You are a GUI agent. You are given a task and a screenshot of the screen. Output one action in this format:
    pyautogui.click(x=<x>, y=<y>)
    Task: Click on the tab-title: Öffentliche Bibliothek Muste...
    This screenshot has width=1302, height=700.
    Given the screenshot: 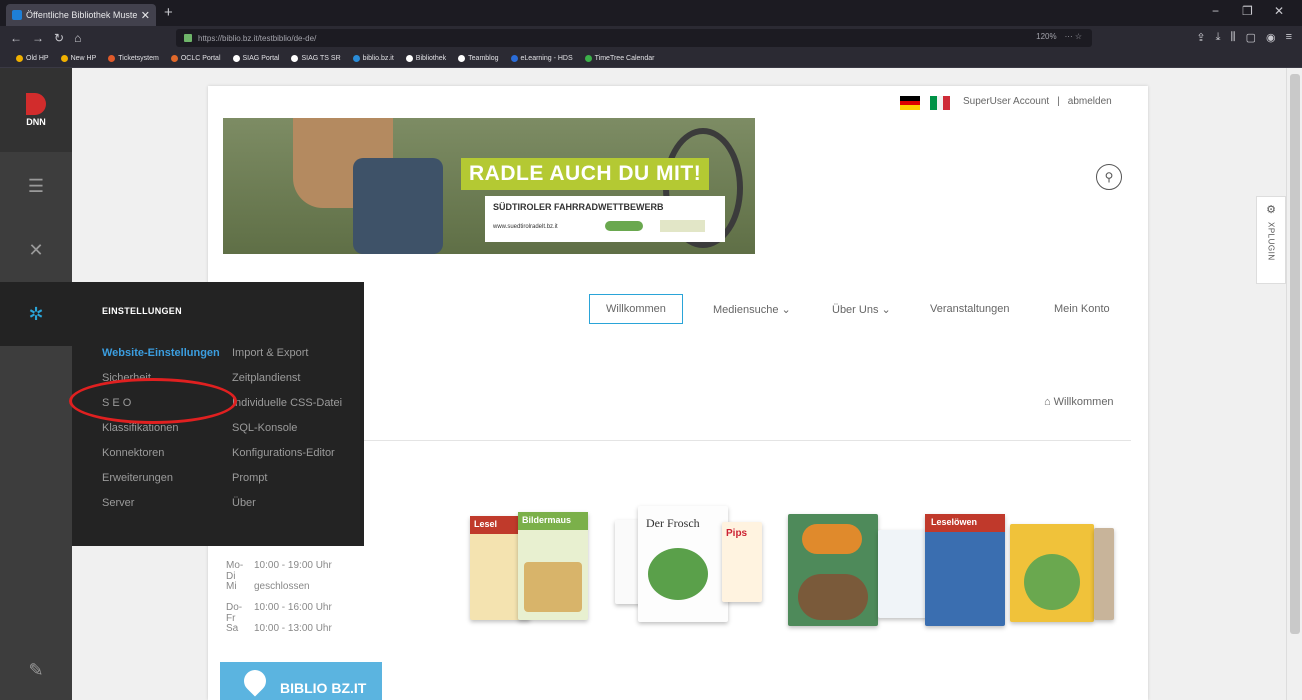 What is the action you would take?
    pyautogui.click(x=81, y=15)
    